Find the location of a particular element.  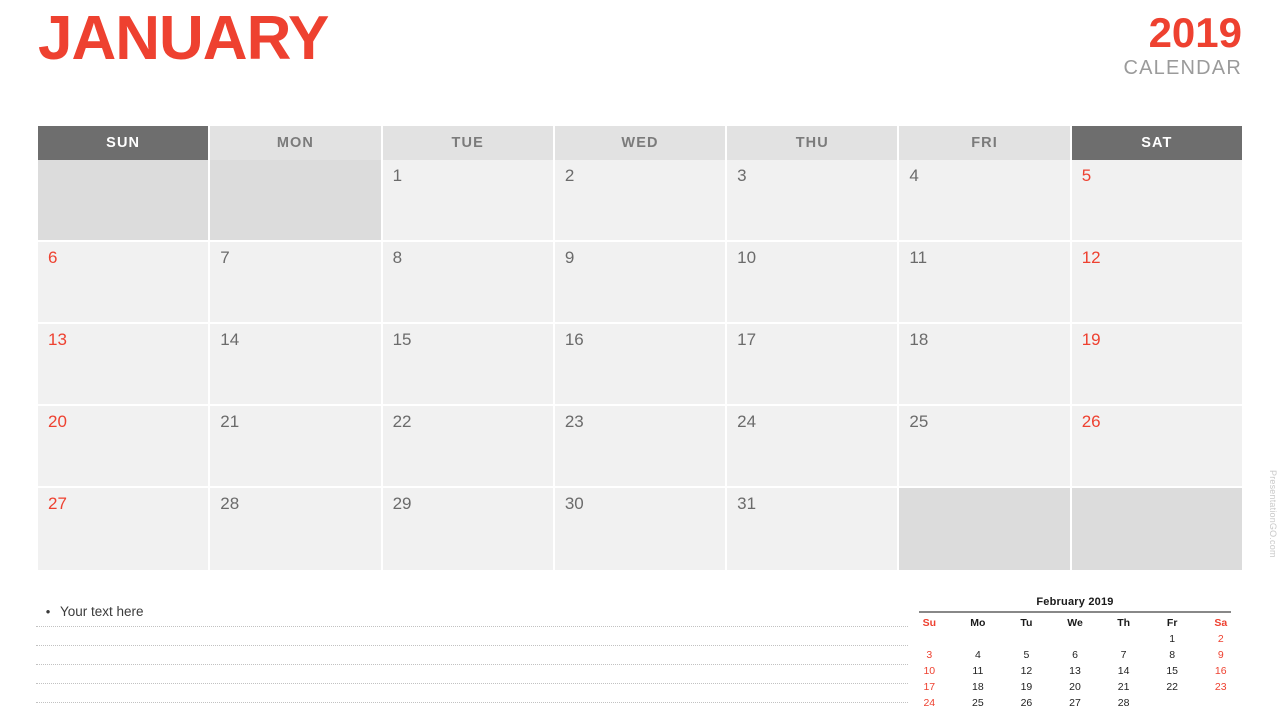

calendar-day-cell: 30 is located at coordinates (641, 529).